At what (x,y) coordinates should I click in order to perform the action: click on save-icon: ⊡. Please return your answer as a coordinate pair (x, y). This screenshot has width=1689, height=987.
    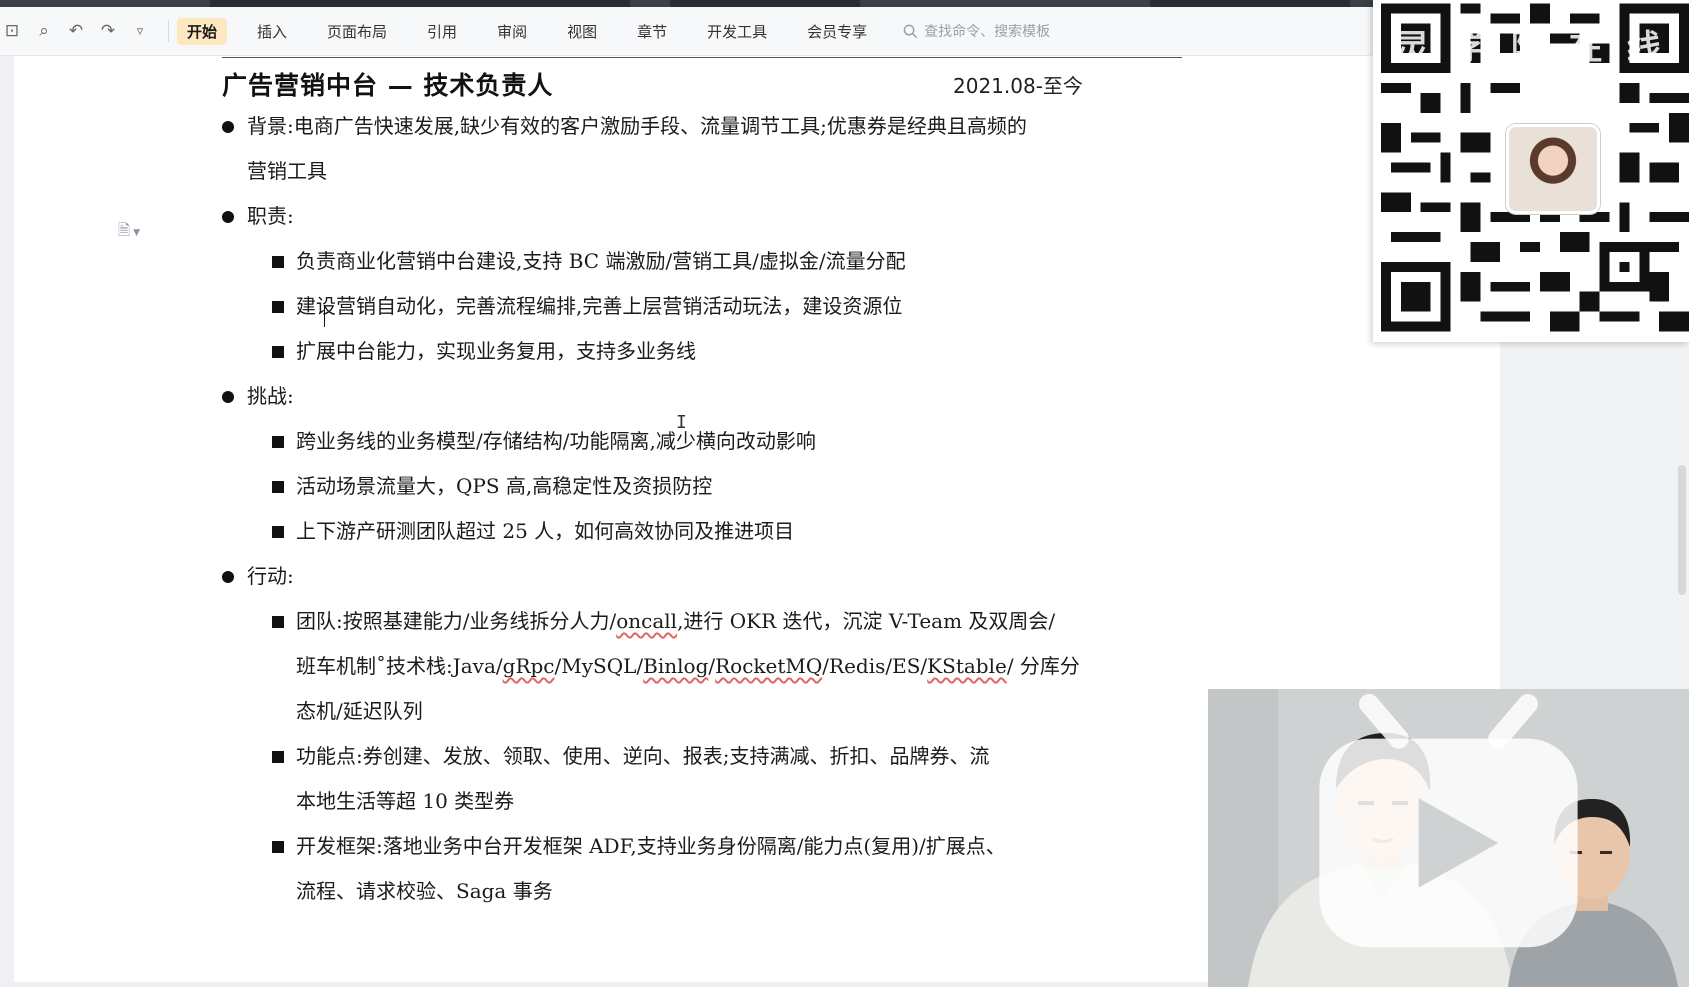
    Looking at the image, I should click on (12, 31).